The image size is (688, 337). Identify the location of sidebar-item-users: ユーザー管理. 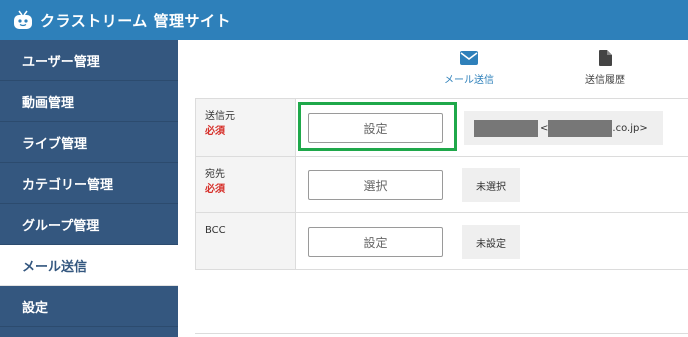
(89, 60).